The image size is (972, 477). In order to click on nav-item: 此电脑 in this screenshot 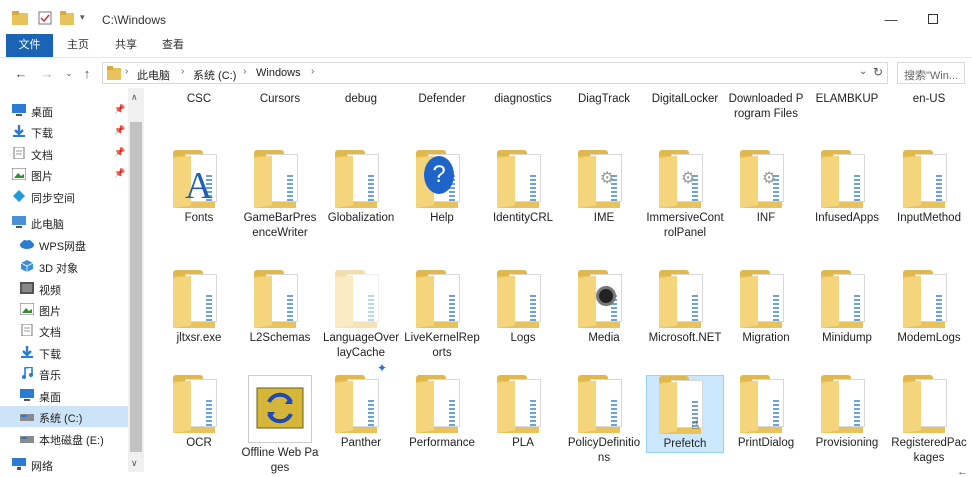, I will do `click(64, 222)`.